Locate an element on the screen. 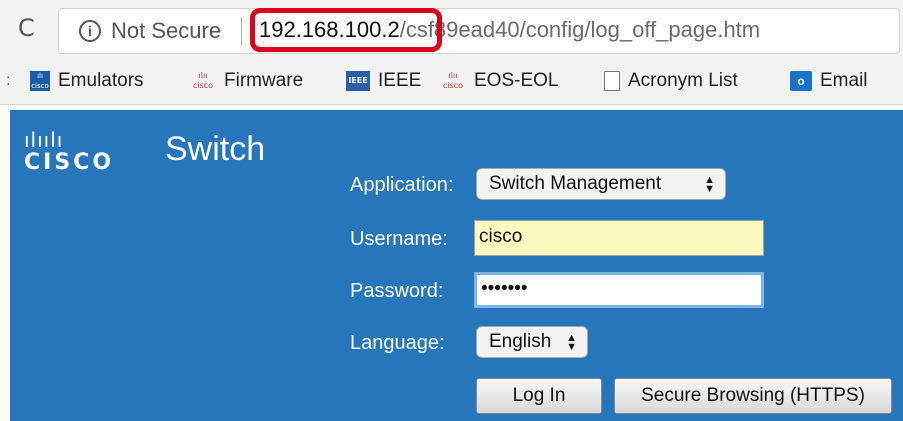 The height and width of the screenshot is (421, 903). language-select: English ▲ ▼ is located at coordinates (532, 342).